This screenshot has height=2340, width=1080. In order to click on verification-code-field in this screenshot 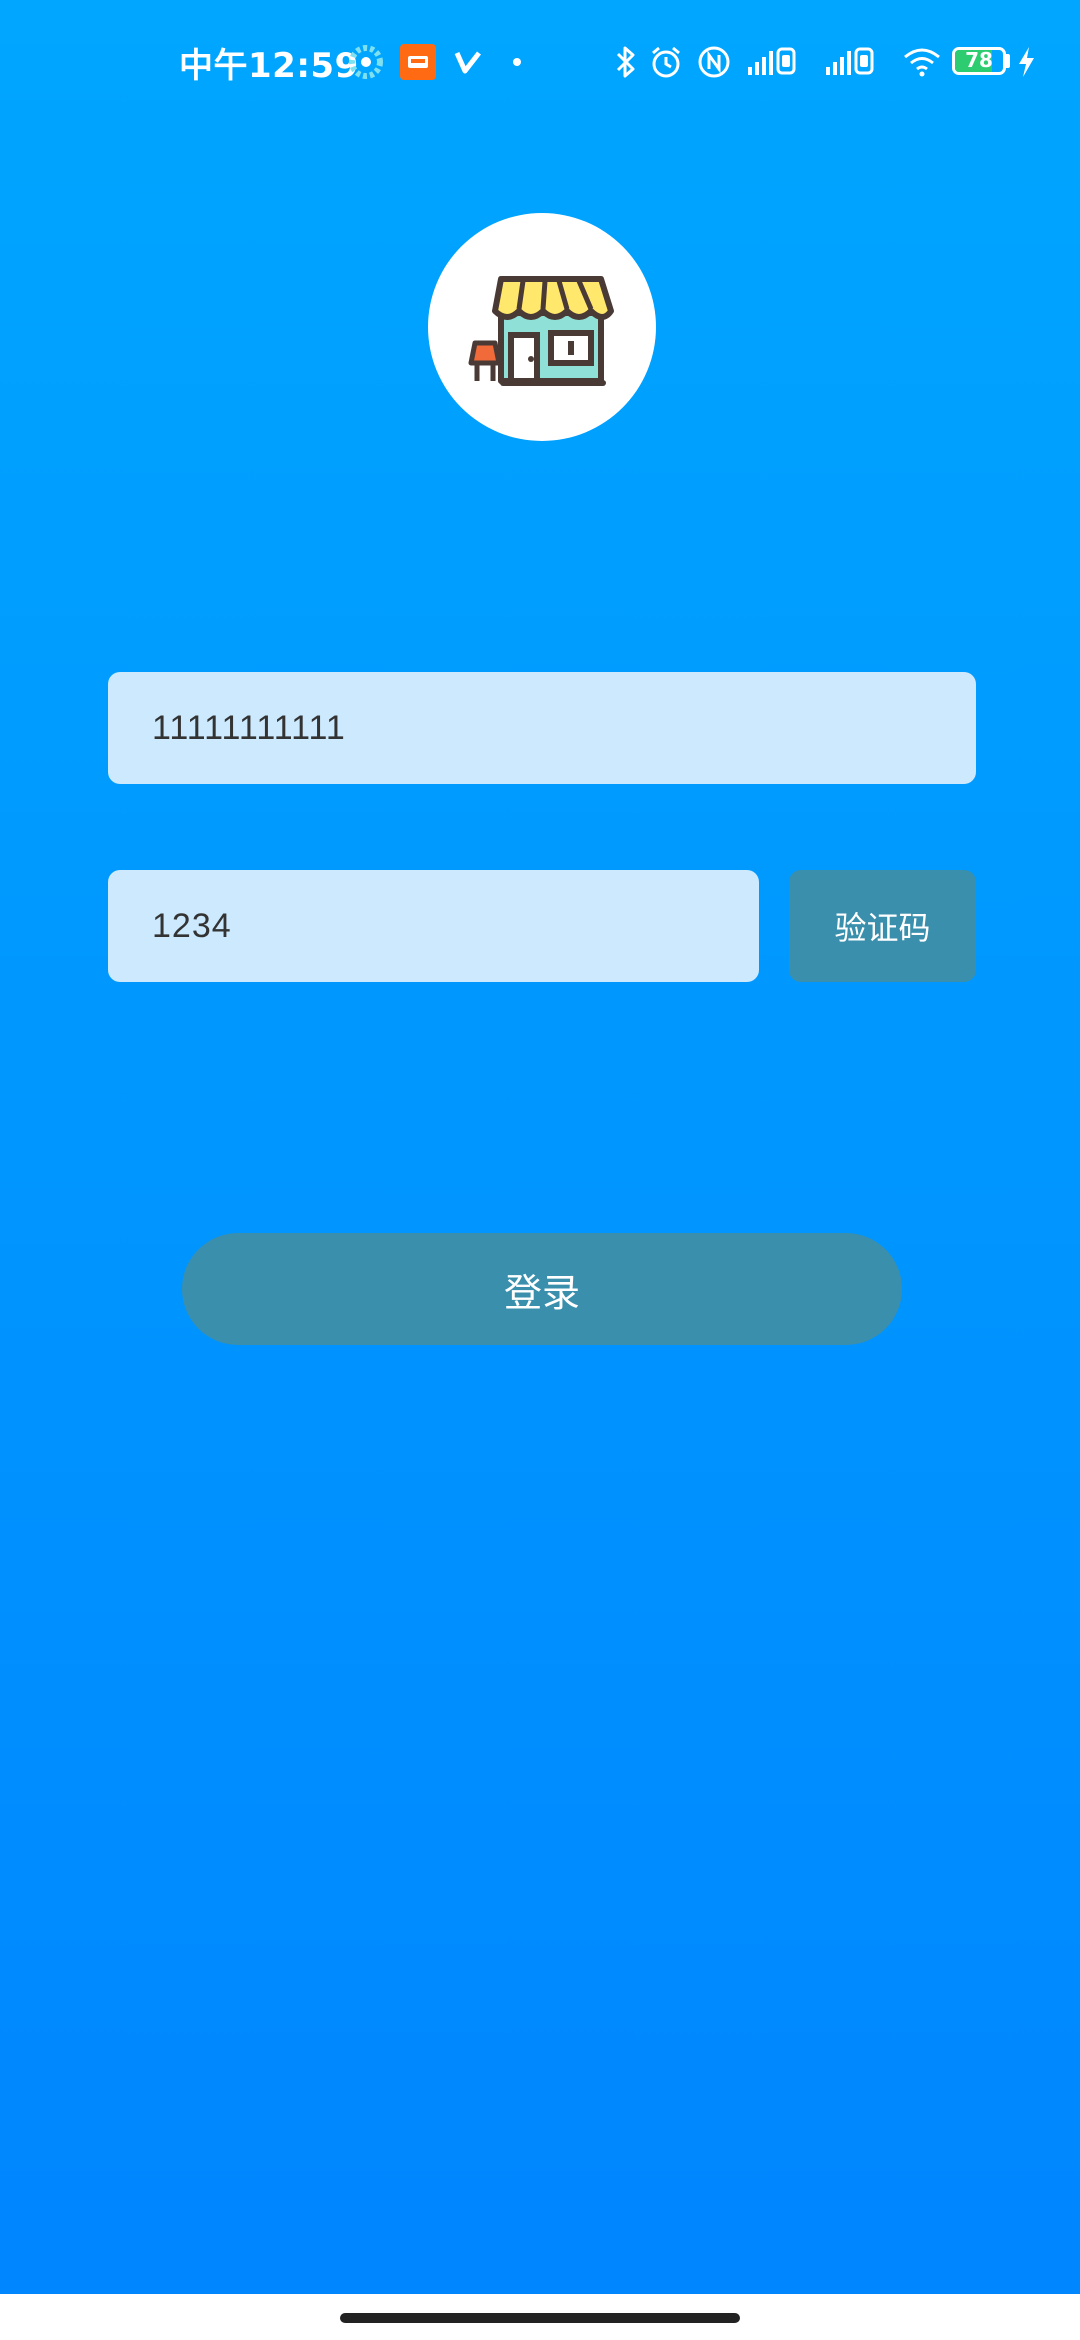, I will do `click(433, 926)`.